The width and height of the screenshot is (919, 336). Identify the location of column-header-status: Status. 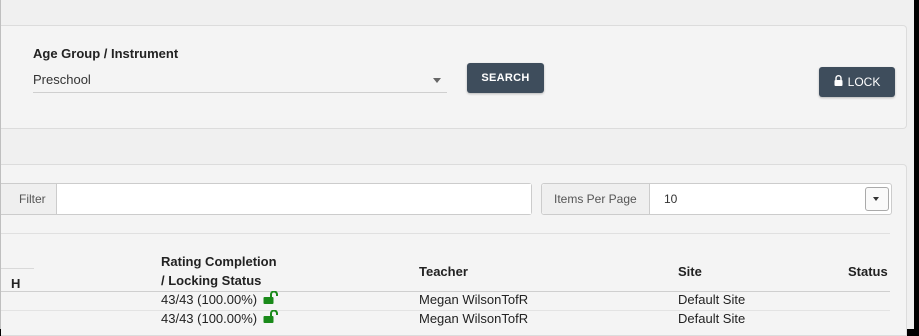
(868, 271).